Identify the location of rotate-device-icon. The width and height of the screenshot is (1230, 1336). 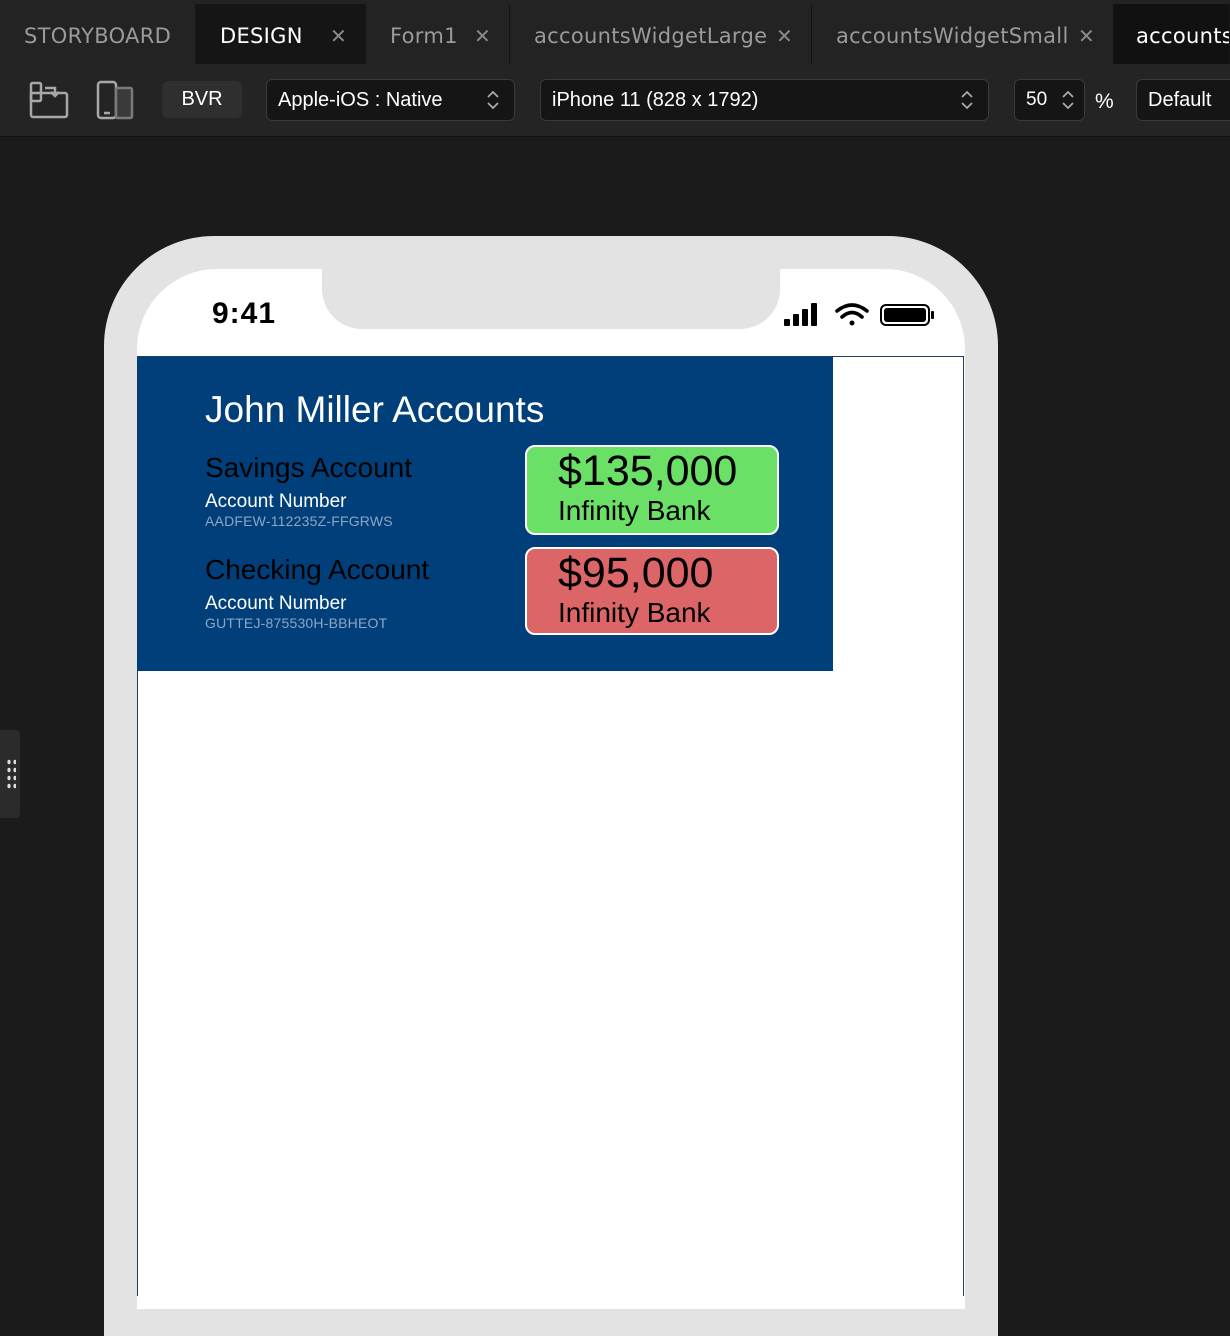
(49, 100).